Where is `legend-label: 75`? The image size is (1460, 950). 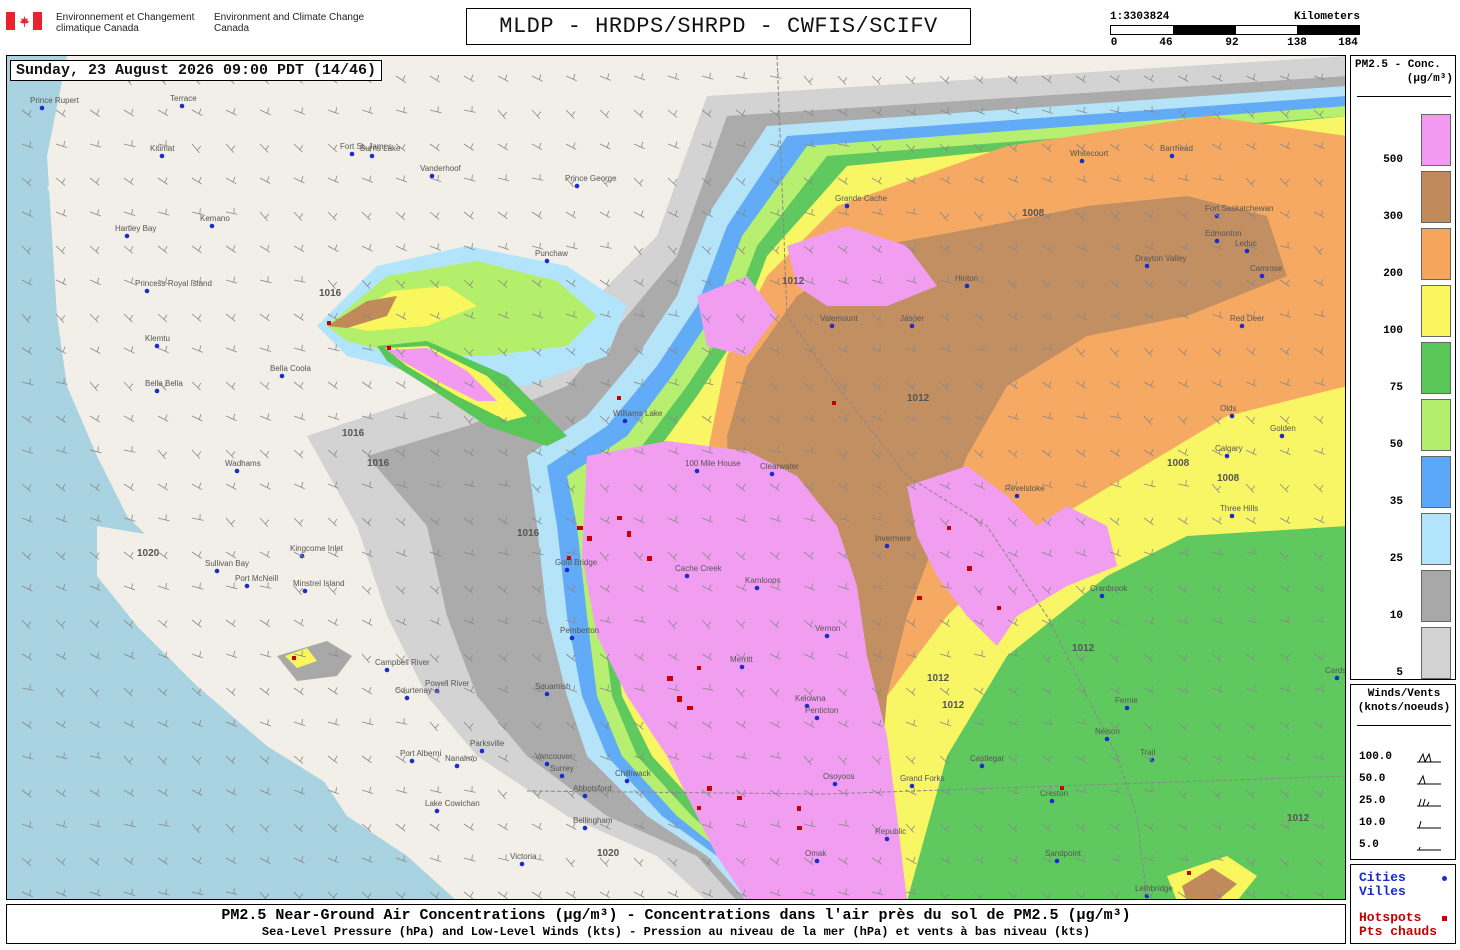 legend-label: 75 is located at coordinates (1396, 388).